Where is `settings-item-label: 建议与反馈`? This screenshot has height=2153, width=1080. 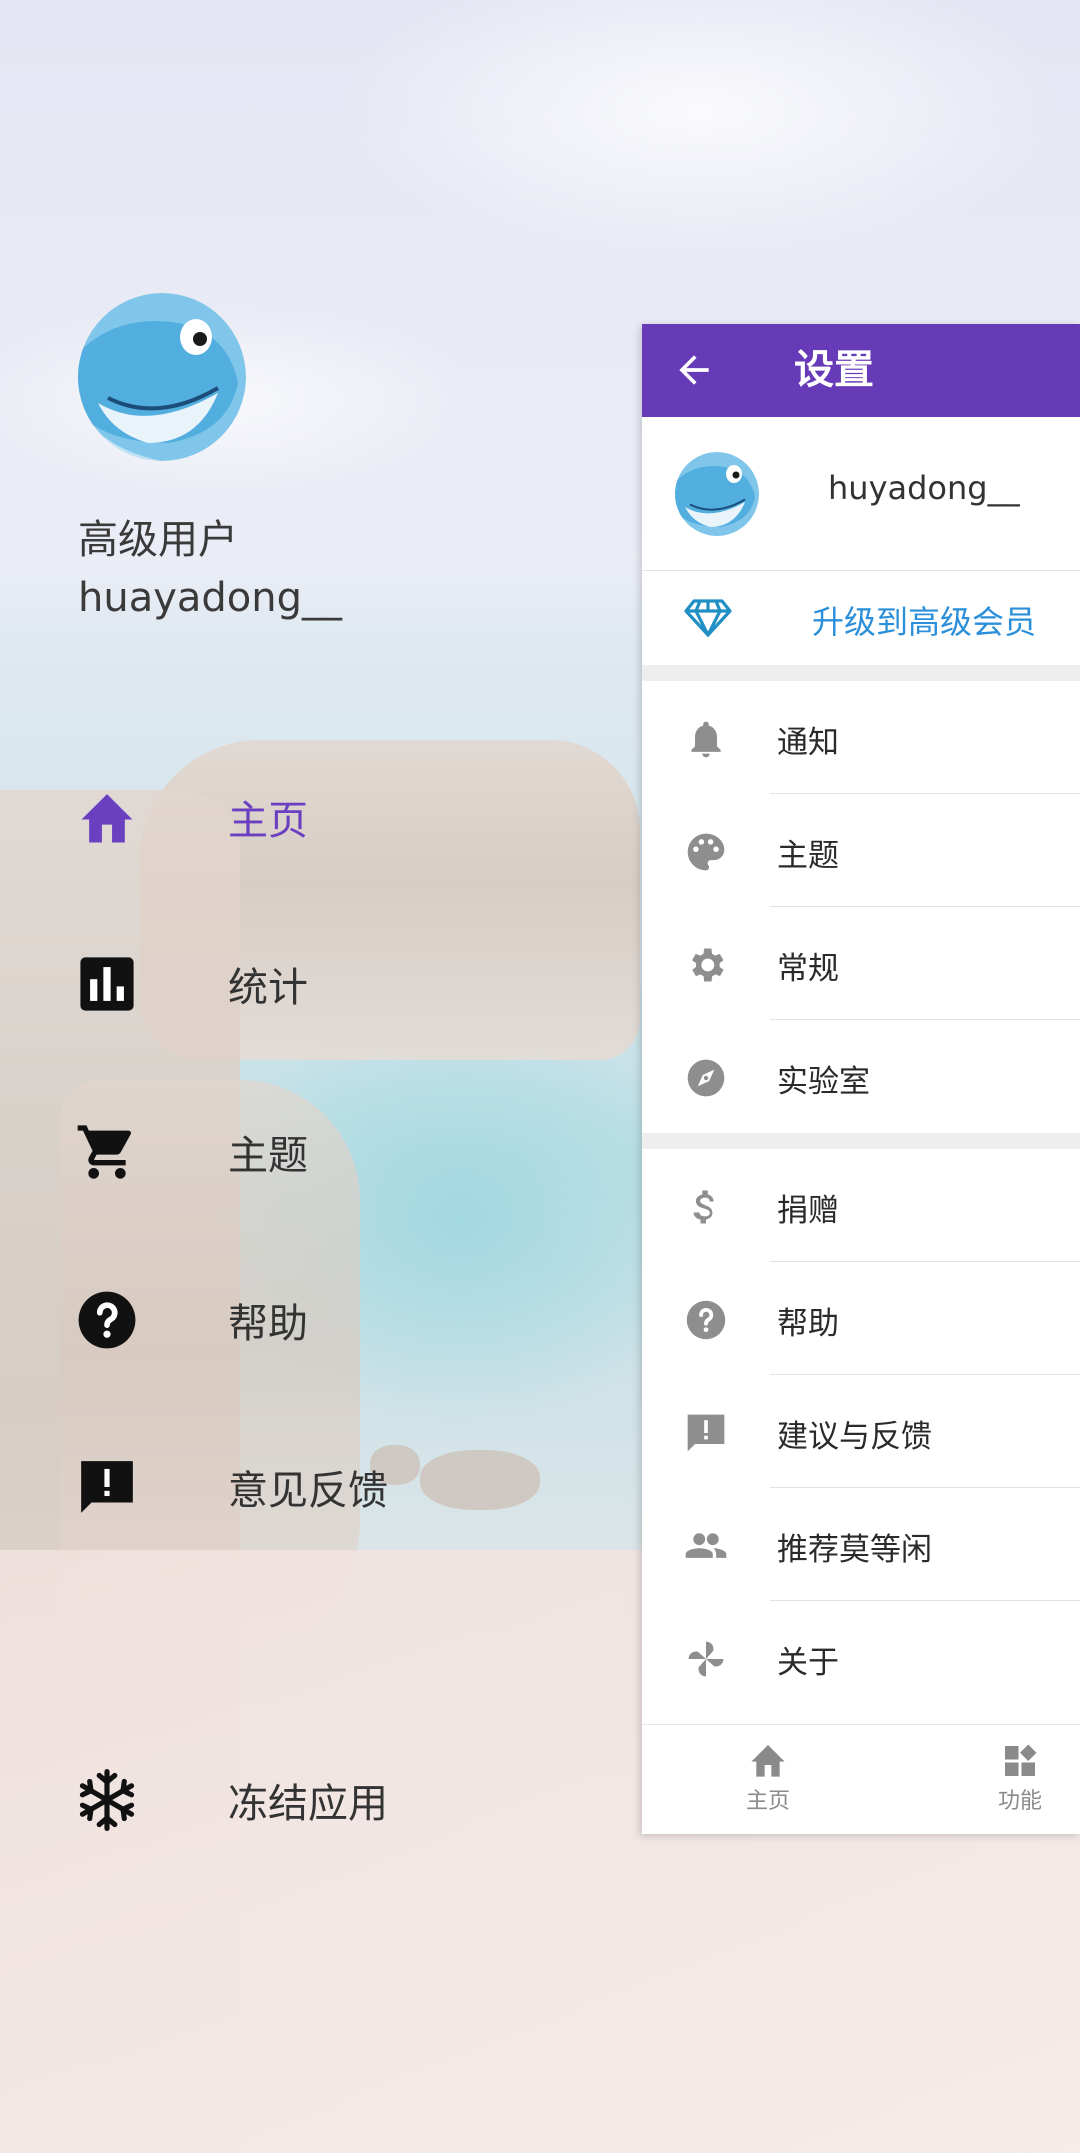
settings-item-label: 建议与反馈 is located at coordinates (854, 1437).